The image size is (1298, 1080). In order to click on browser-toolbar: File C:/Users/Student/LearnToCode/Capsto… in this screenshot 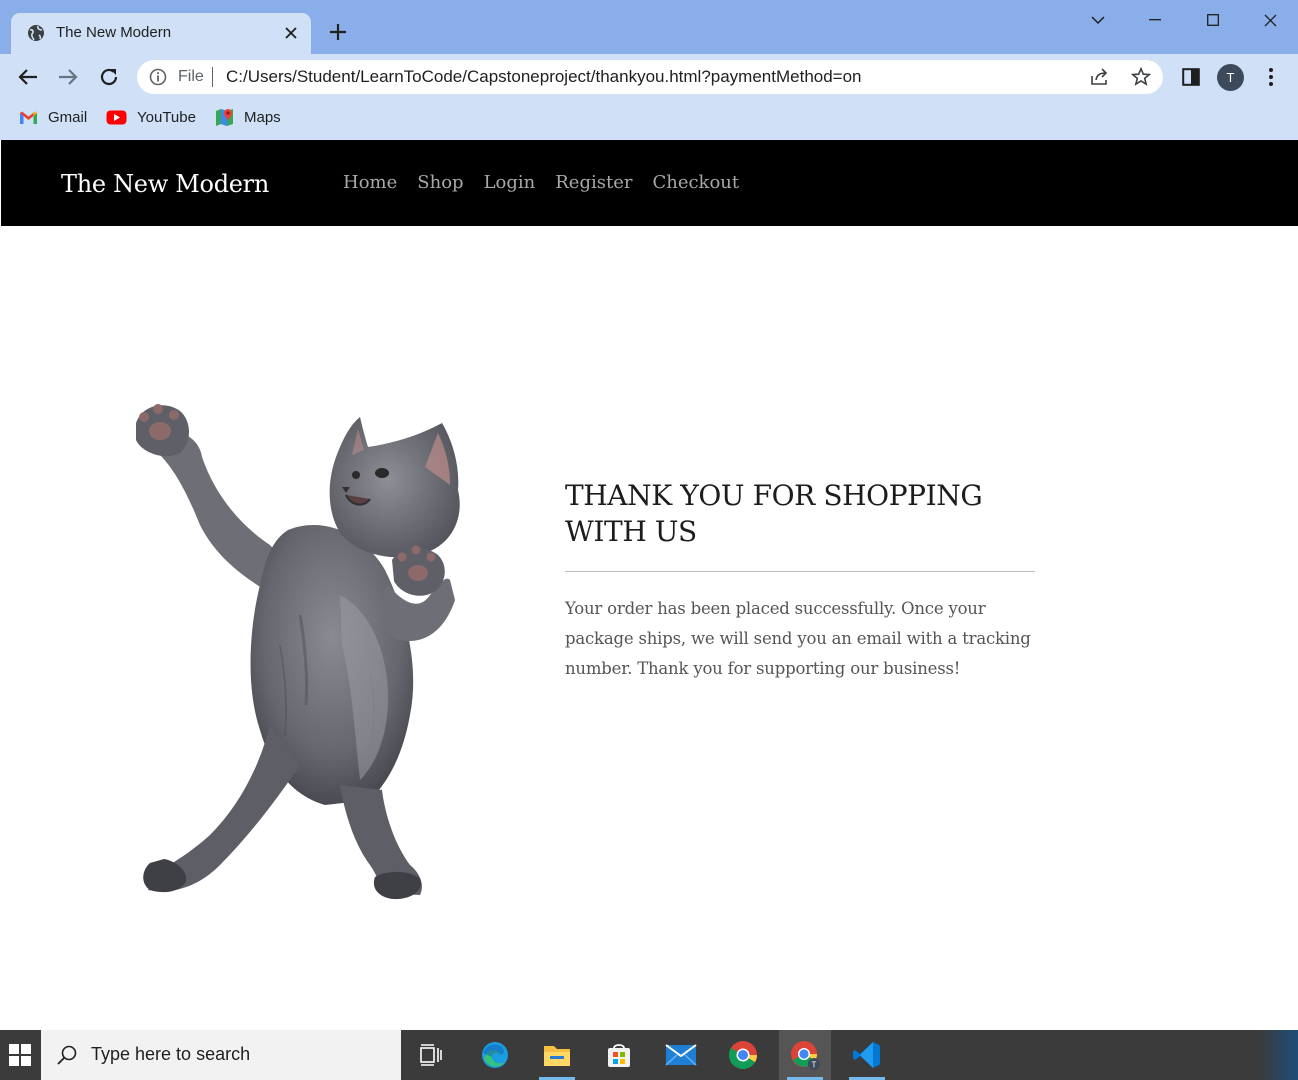, I will do `click(649, 77)`.